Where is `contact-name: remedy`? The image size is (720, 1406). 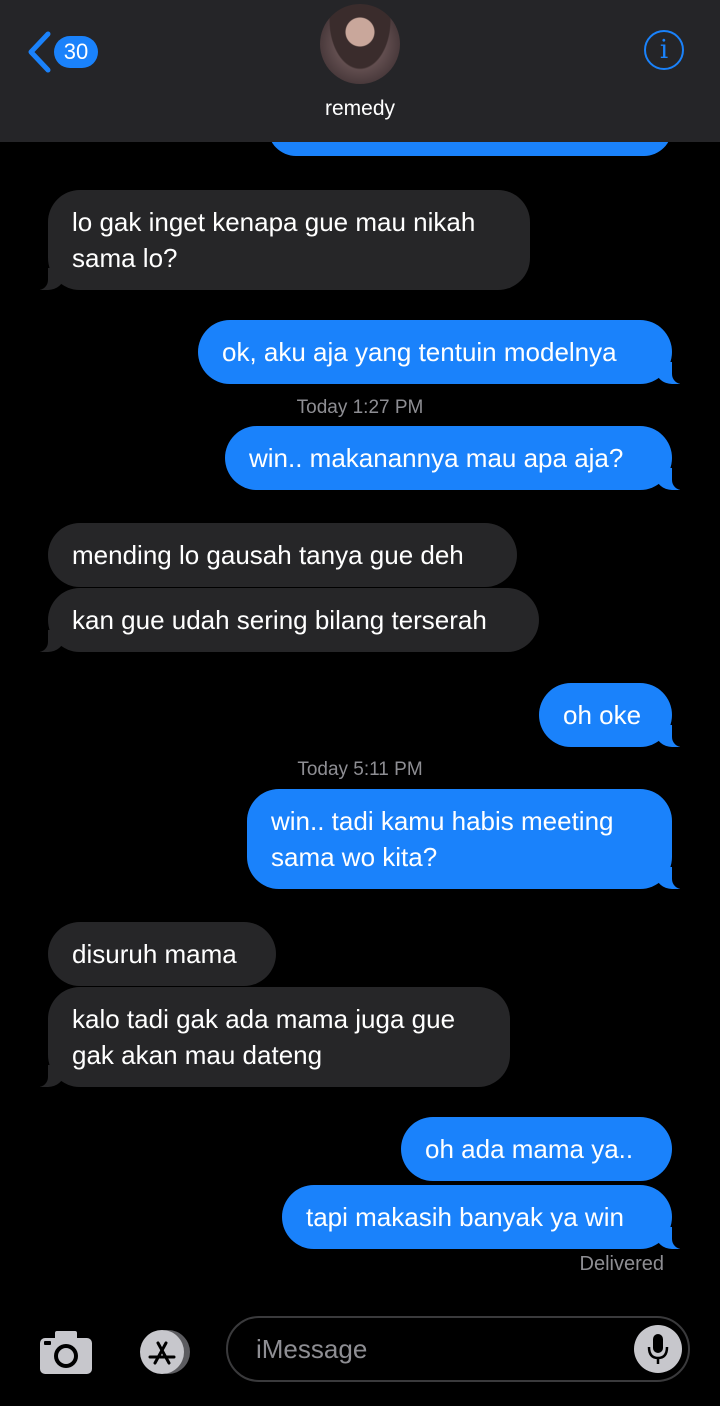 contact-name: remedy is located at coordinates (360, 109).